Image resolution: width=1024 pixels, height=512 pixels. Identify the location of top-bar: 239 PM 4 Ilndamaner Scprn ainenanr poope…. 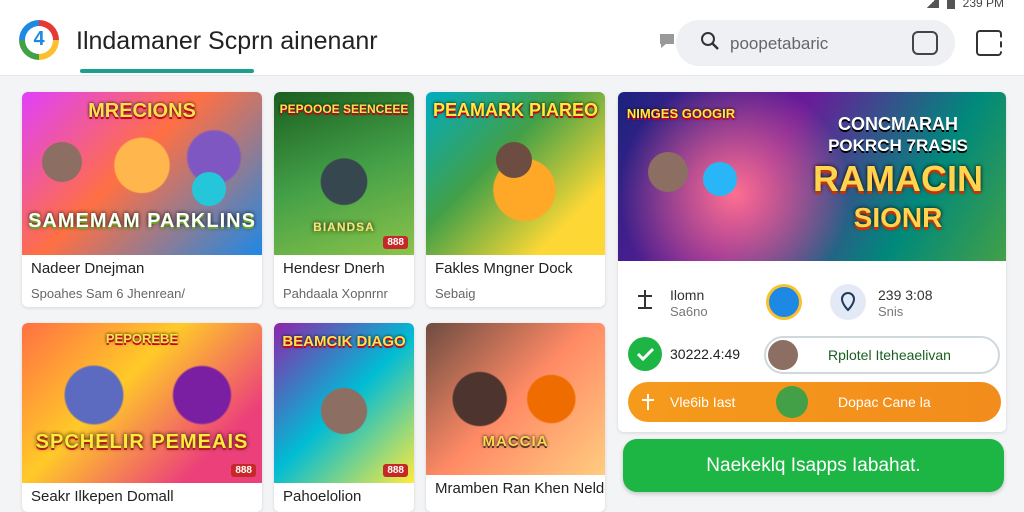
(512, 38).